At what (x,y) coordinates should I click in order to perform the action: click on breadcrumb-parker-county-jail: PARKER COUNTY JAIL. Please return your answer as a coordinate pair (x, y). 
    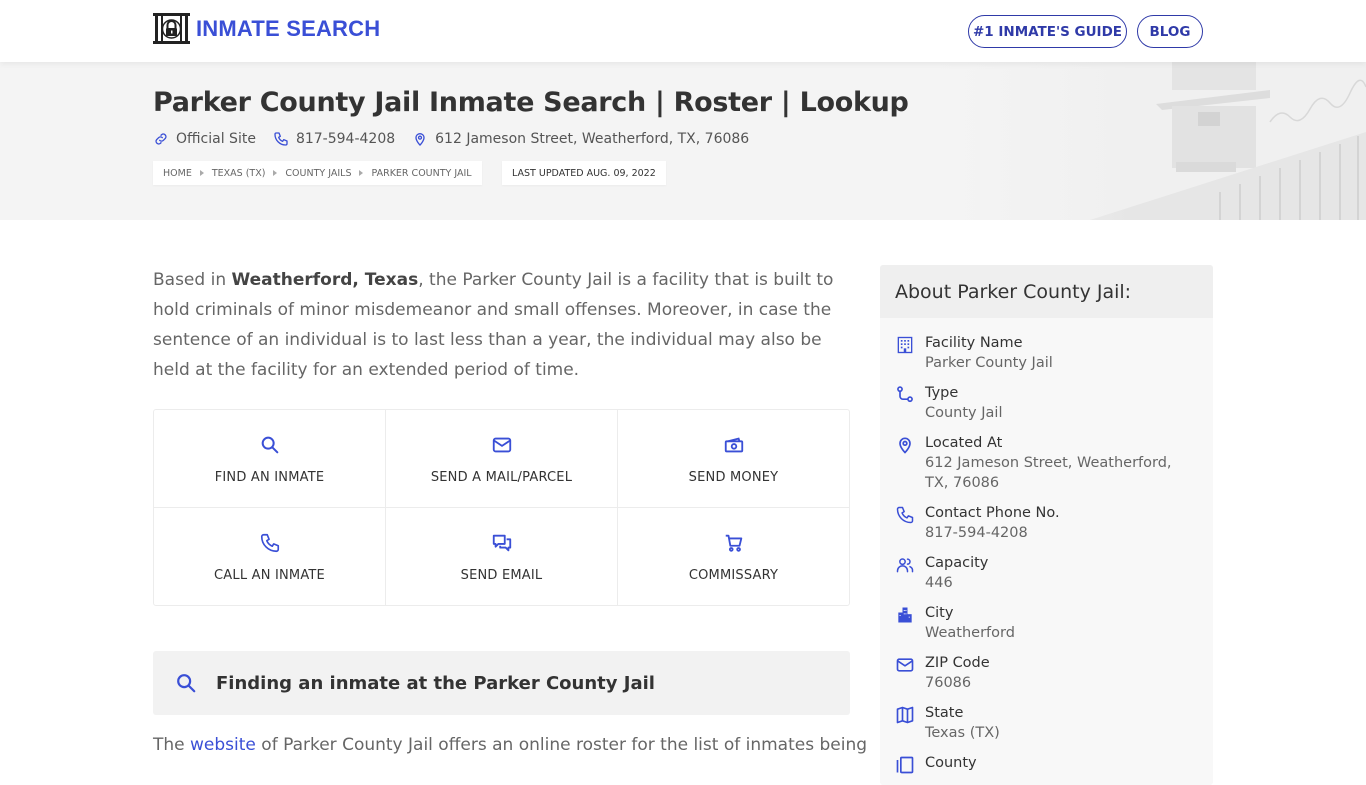
    Looking at the image, I should click on (421, 173).